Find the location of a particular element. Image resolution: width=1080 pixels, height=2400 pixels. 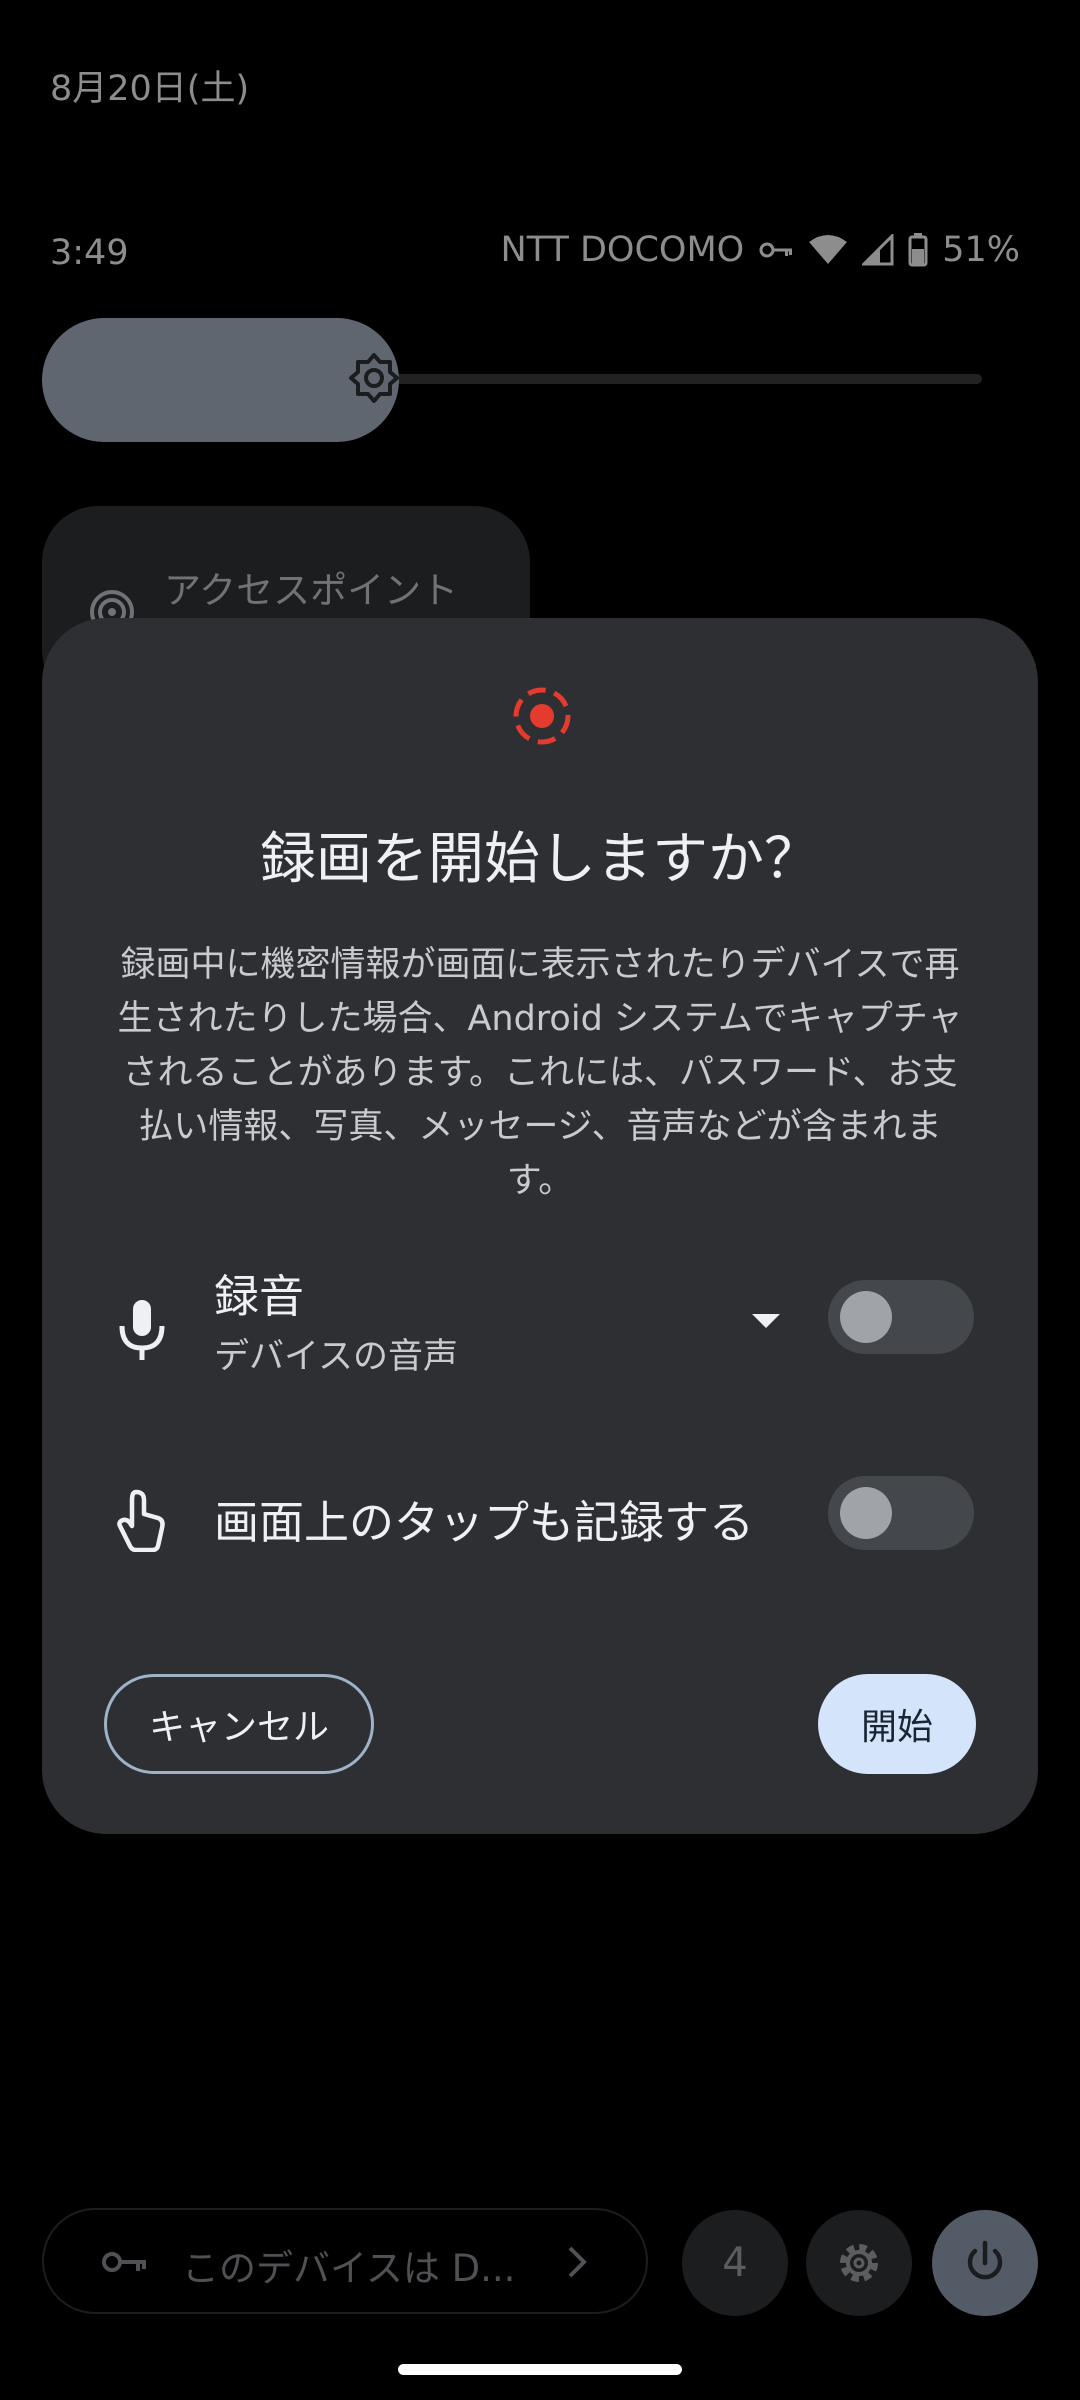

audio-title: 録音 is located at coordinates (259, 1296).